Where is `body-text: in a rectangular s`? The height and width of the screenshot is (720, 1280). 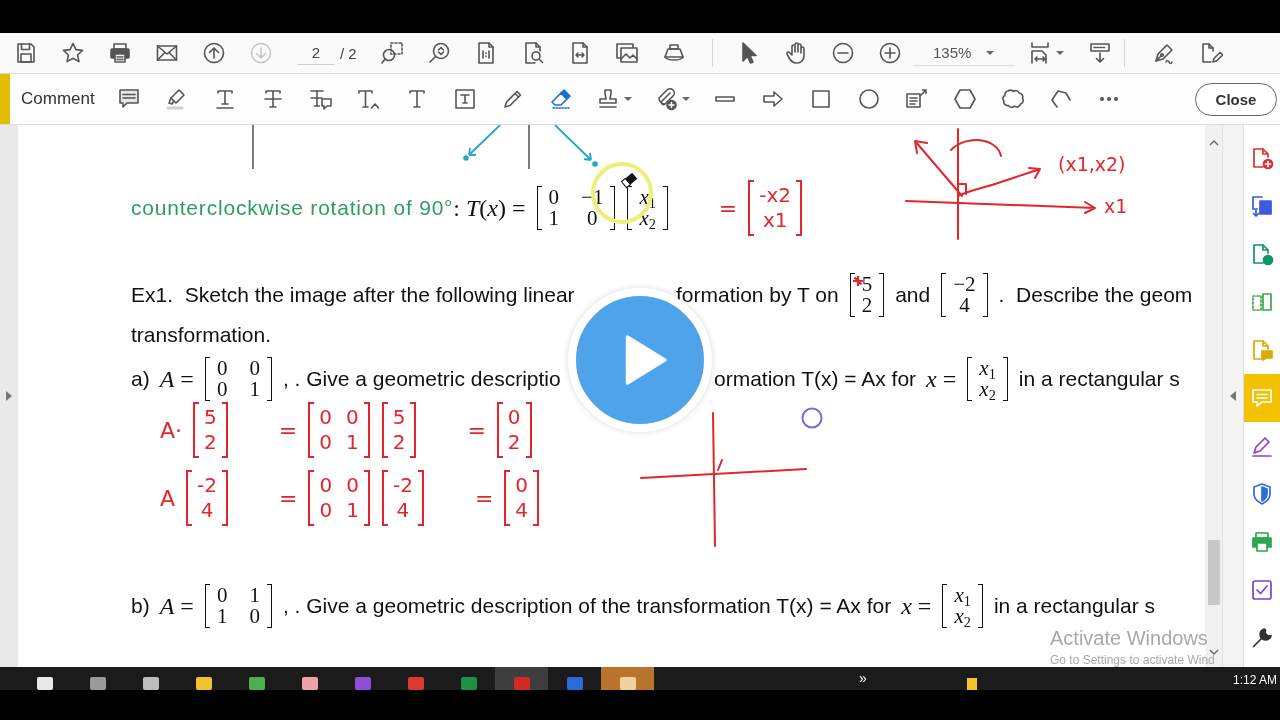 body-text: in a rectangular s is located at coordinates (1099, 379).